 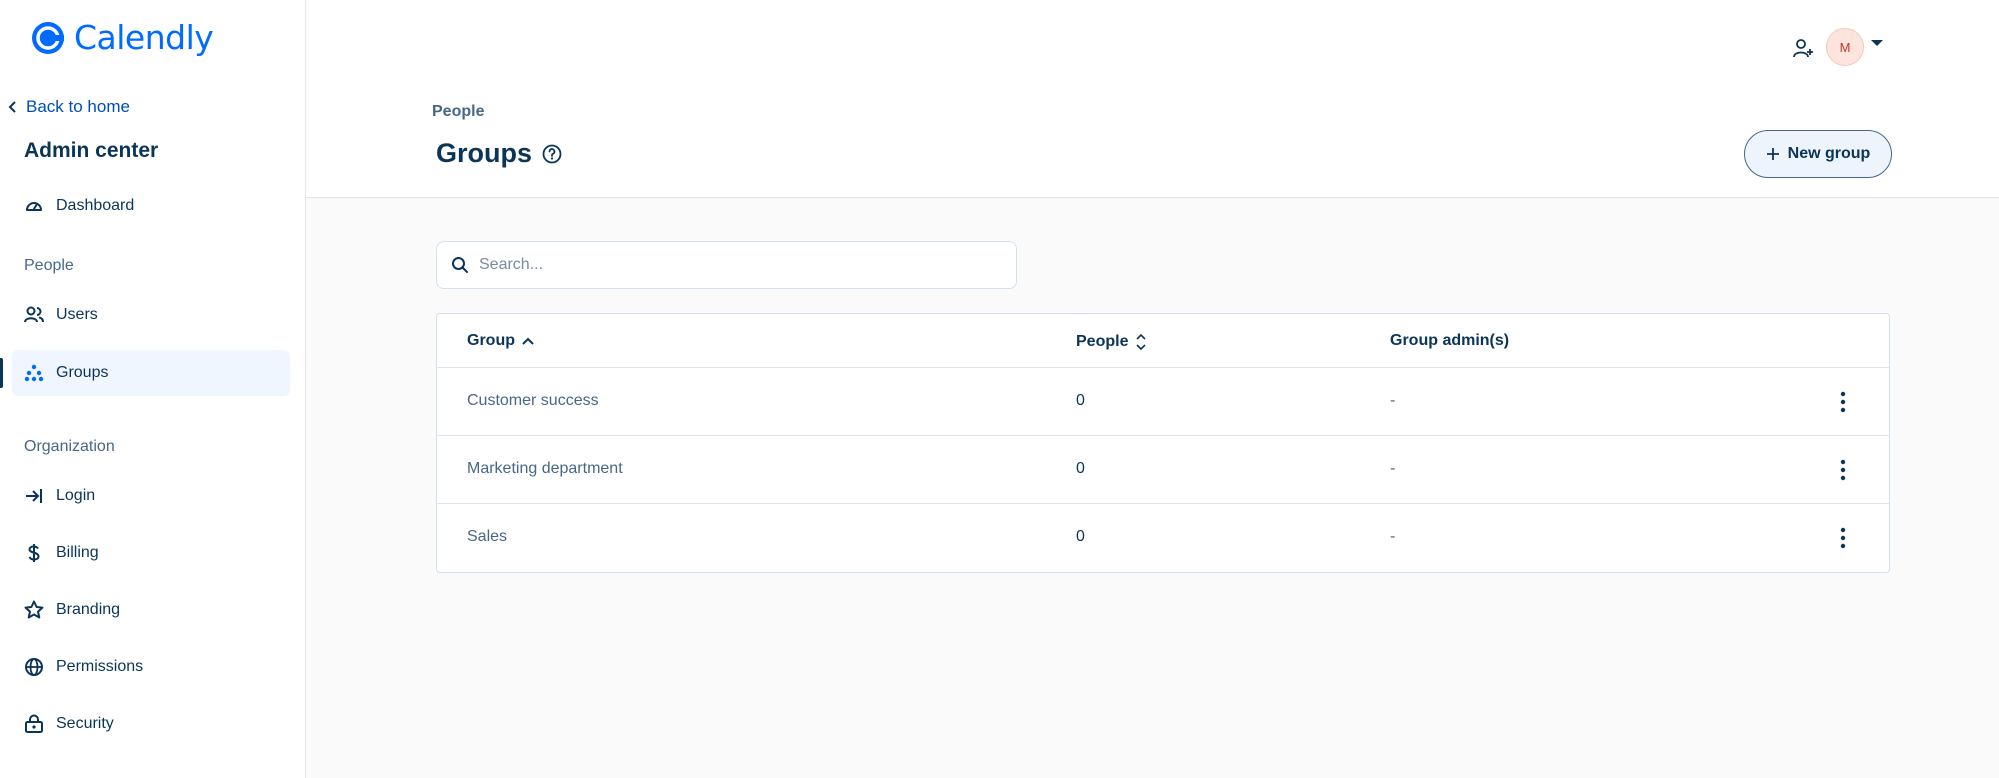 I want to click on sidebar-item-users: Users, so click(x=151, y=315).